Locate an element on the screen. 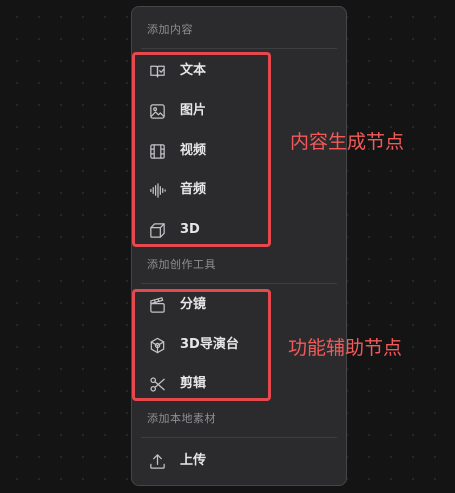 The width and height of the screenshot is (455, 493). content-nodes-annotation: 内容生成节点 is located at coordinates (347, 142).